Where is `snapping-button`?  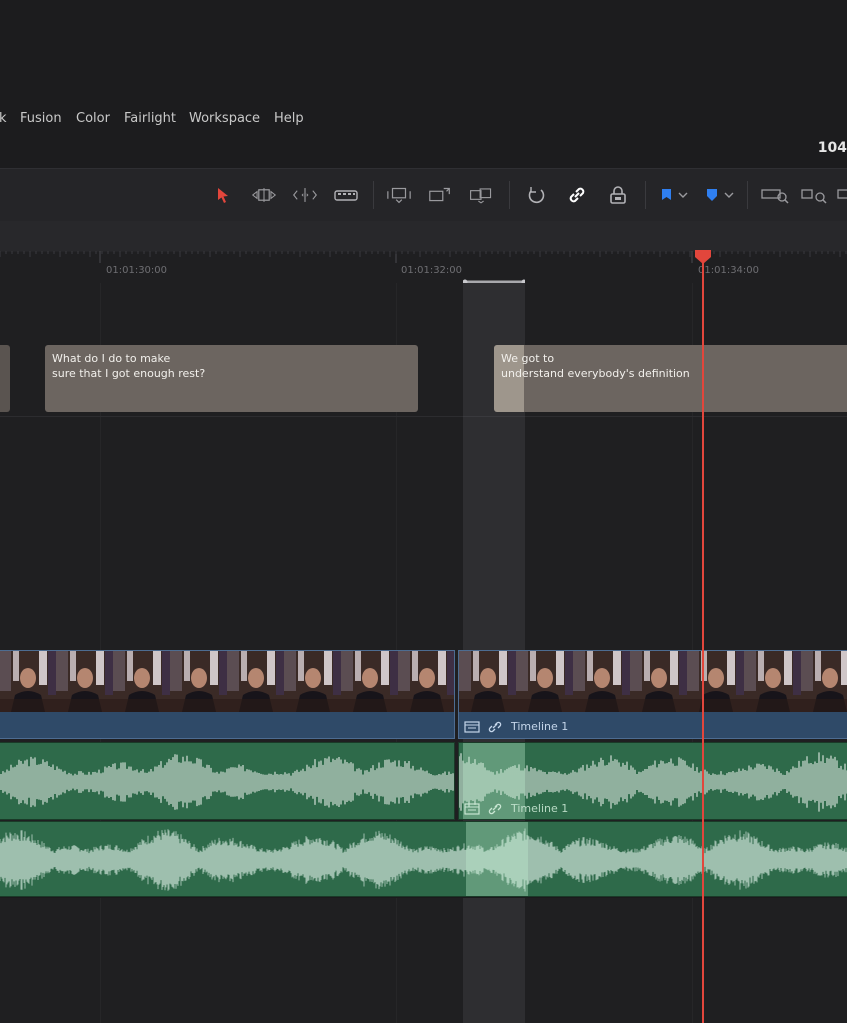 snapping-button is located at coordinates (536, 195).